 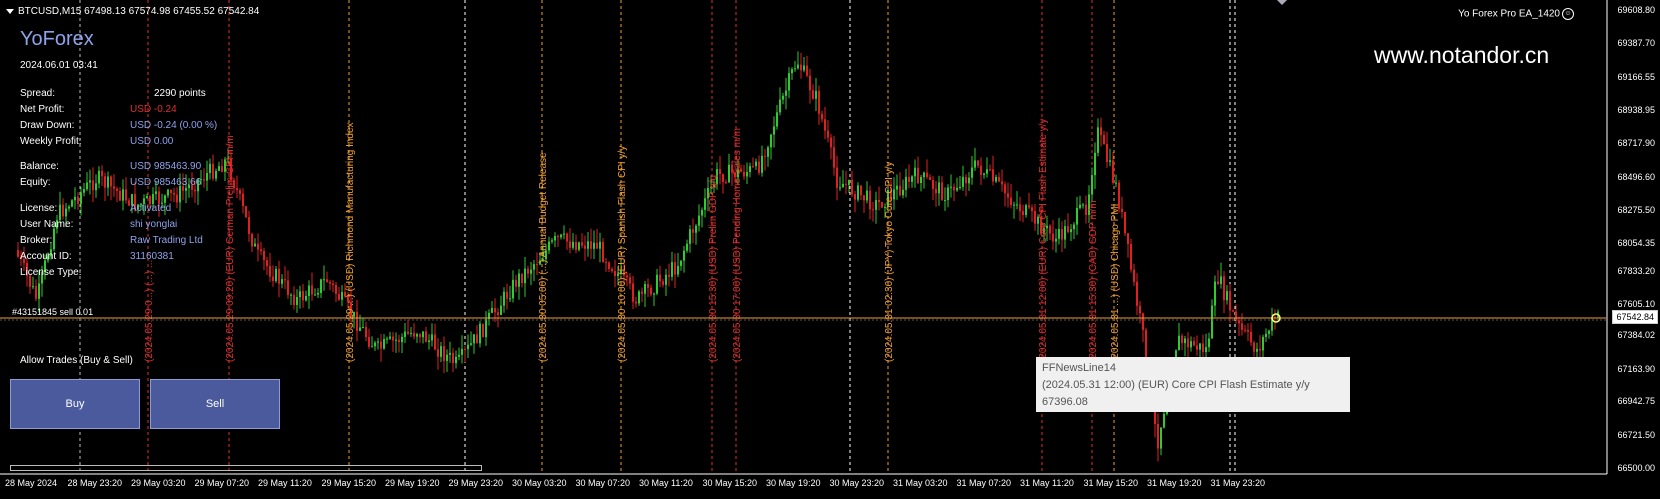 What do you see at coordinates (36, 240) in the screenshot?
I see `info-label: Broker:` at bounding box center [36, 240].